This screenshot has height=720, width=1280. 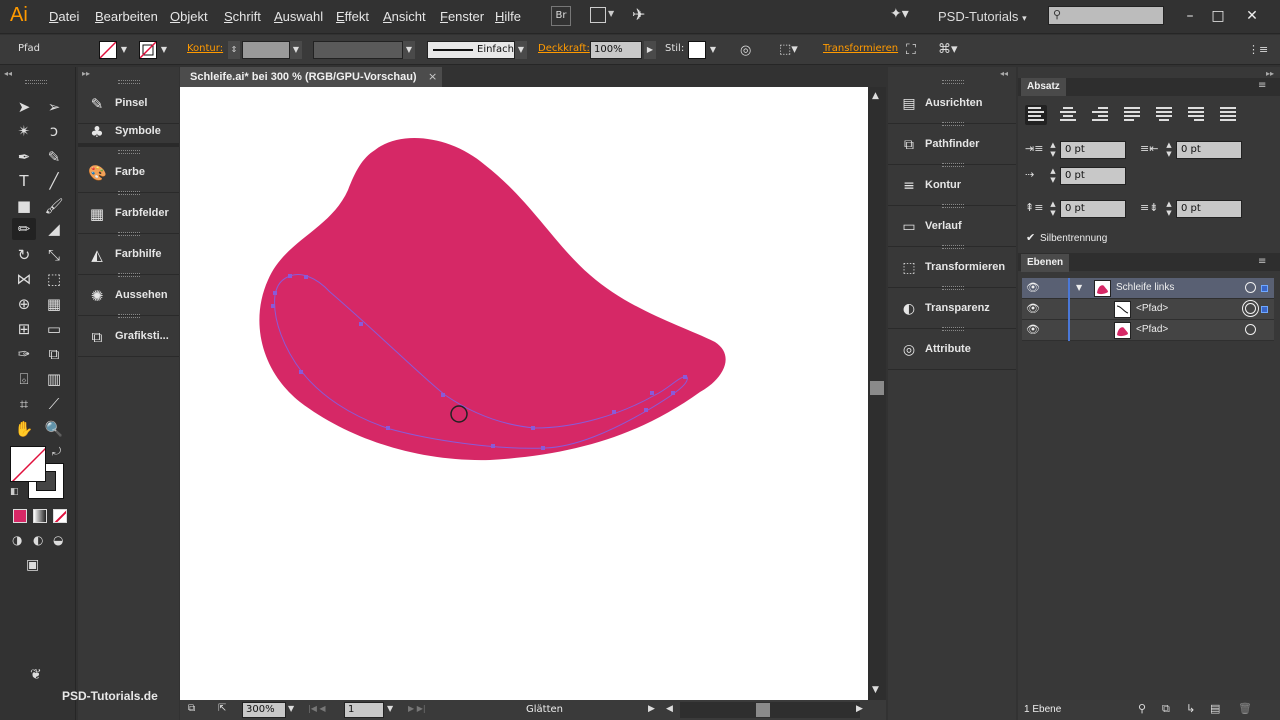 What do you see at coordinates (598, 15) in the screenshot?
I see `arrange-documents-icon` at bounding box center [598, 15].